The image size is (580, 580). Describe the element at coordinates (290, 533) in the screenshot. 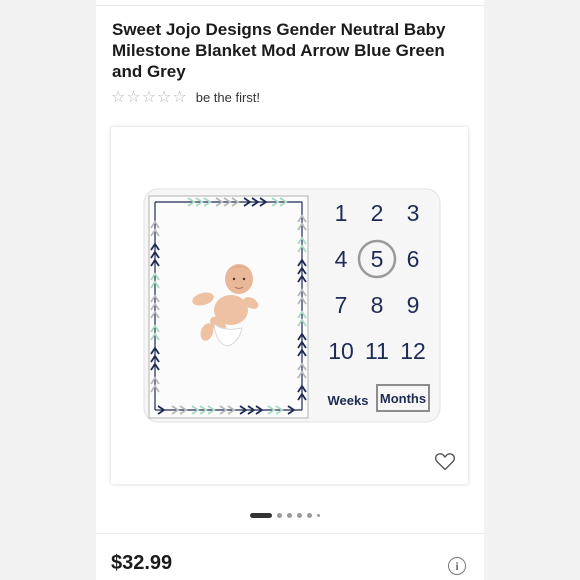

I see `price-divider` at that location.